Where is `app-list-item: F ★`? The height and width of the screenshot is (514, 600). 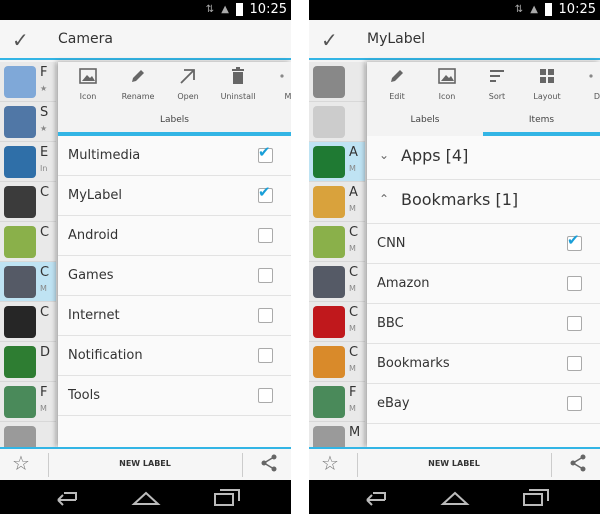
app-list-item: F ★ is located at coordinates (28, 82).